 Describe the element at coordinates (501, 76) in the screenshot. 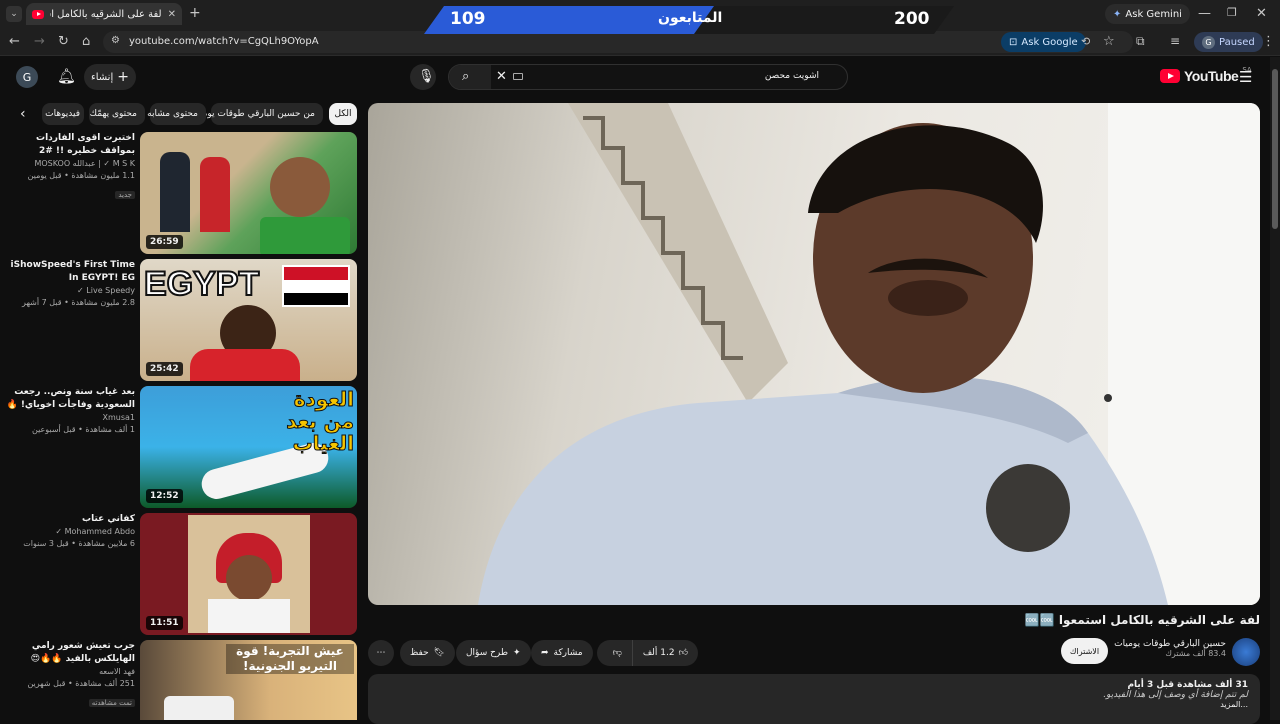

I see `clear-search-icon: ✕` at that location.